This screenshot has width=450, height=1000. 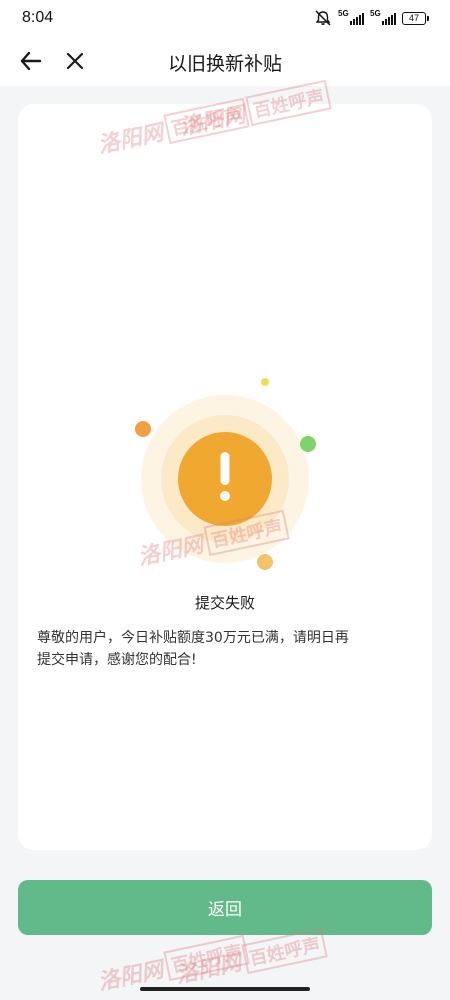 I want to click on decor-dot-peach, so click(x=265, y=562).